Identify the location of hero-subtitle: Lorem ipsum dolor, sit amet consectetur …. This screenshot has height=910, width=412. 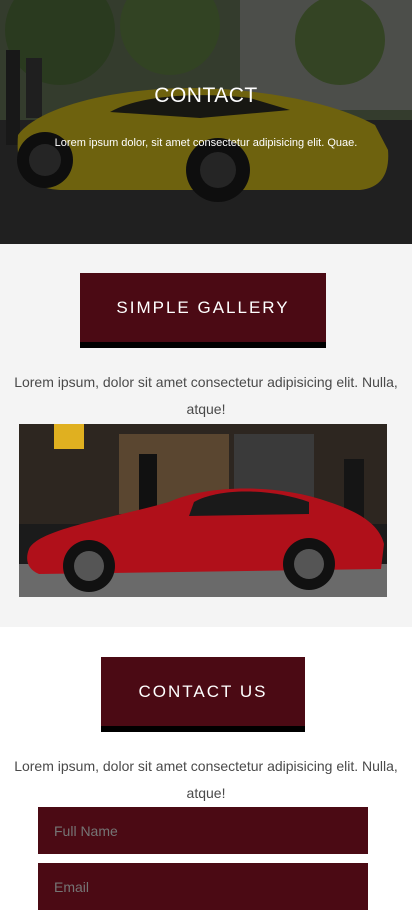
(206, 143).